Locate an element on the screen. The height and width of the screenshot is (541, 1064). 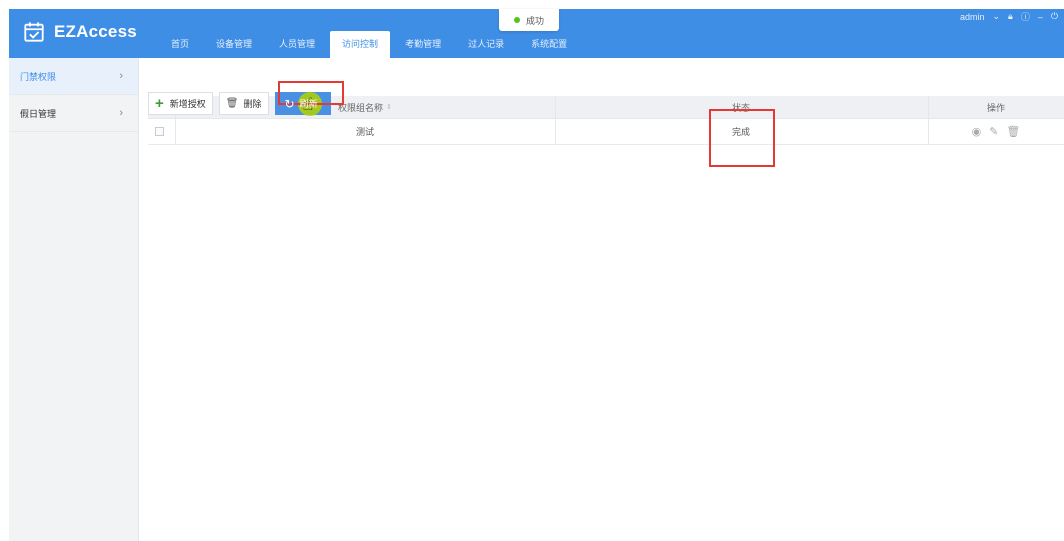
row-name-cell: 测试 is located at coordinates (365, 131).